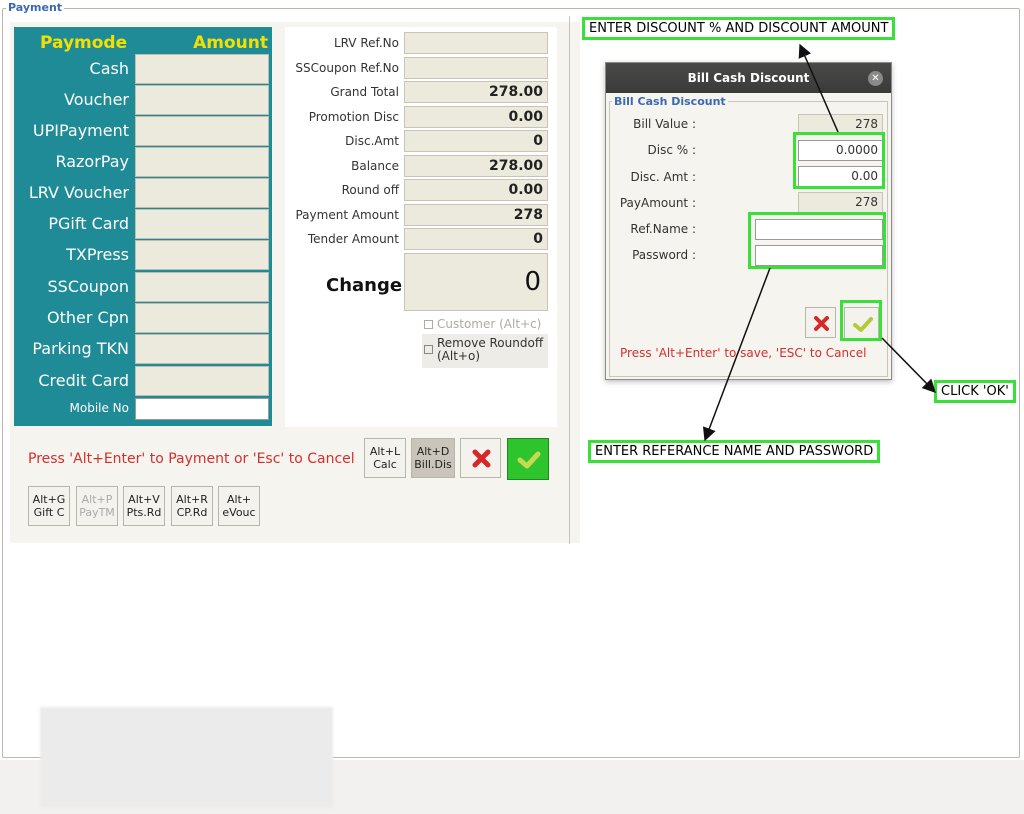  I want to click on calc-button-key: Alt+L, so click(385, 451).